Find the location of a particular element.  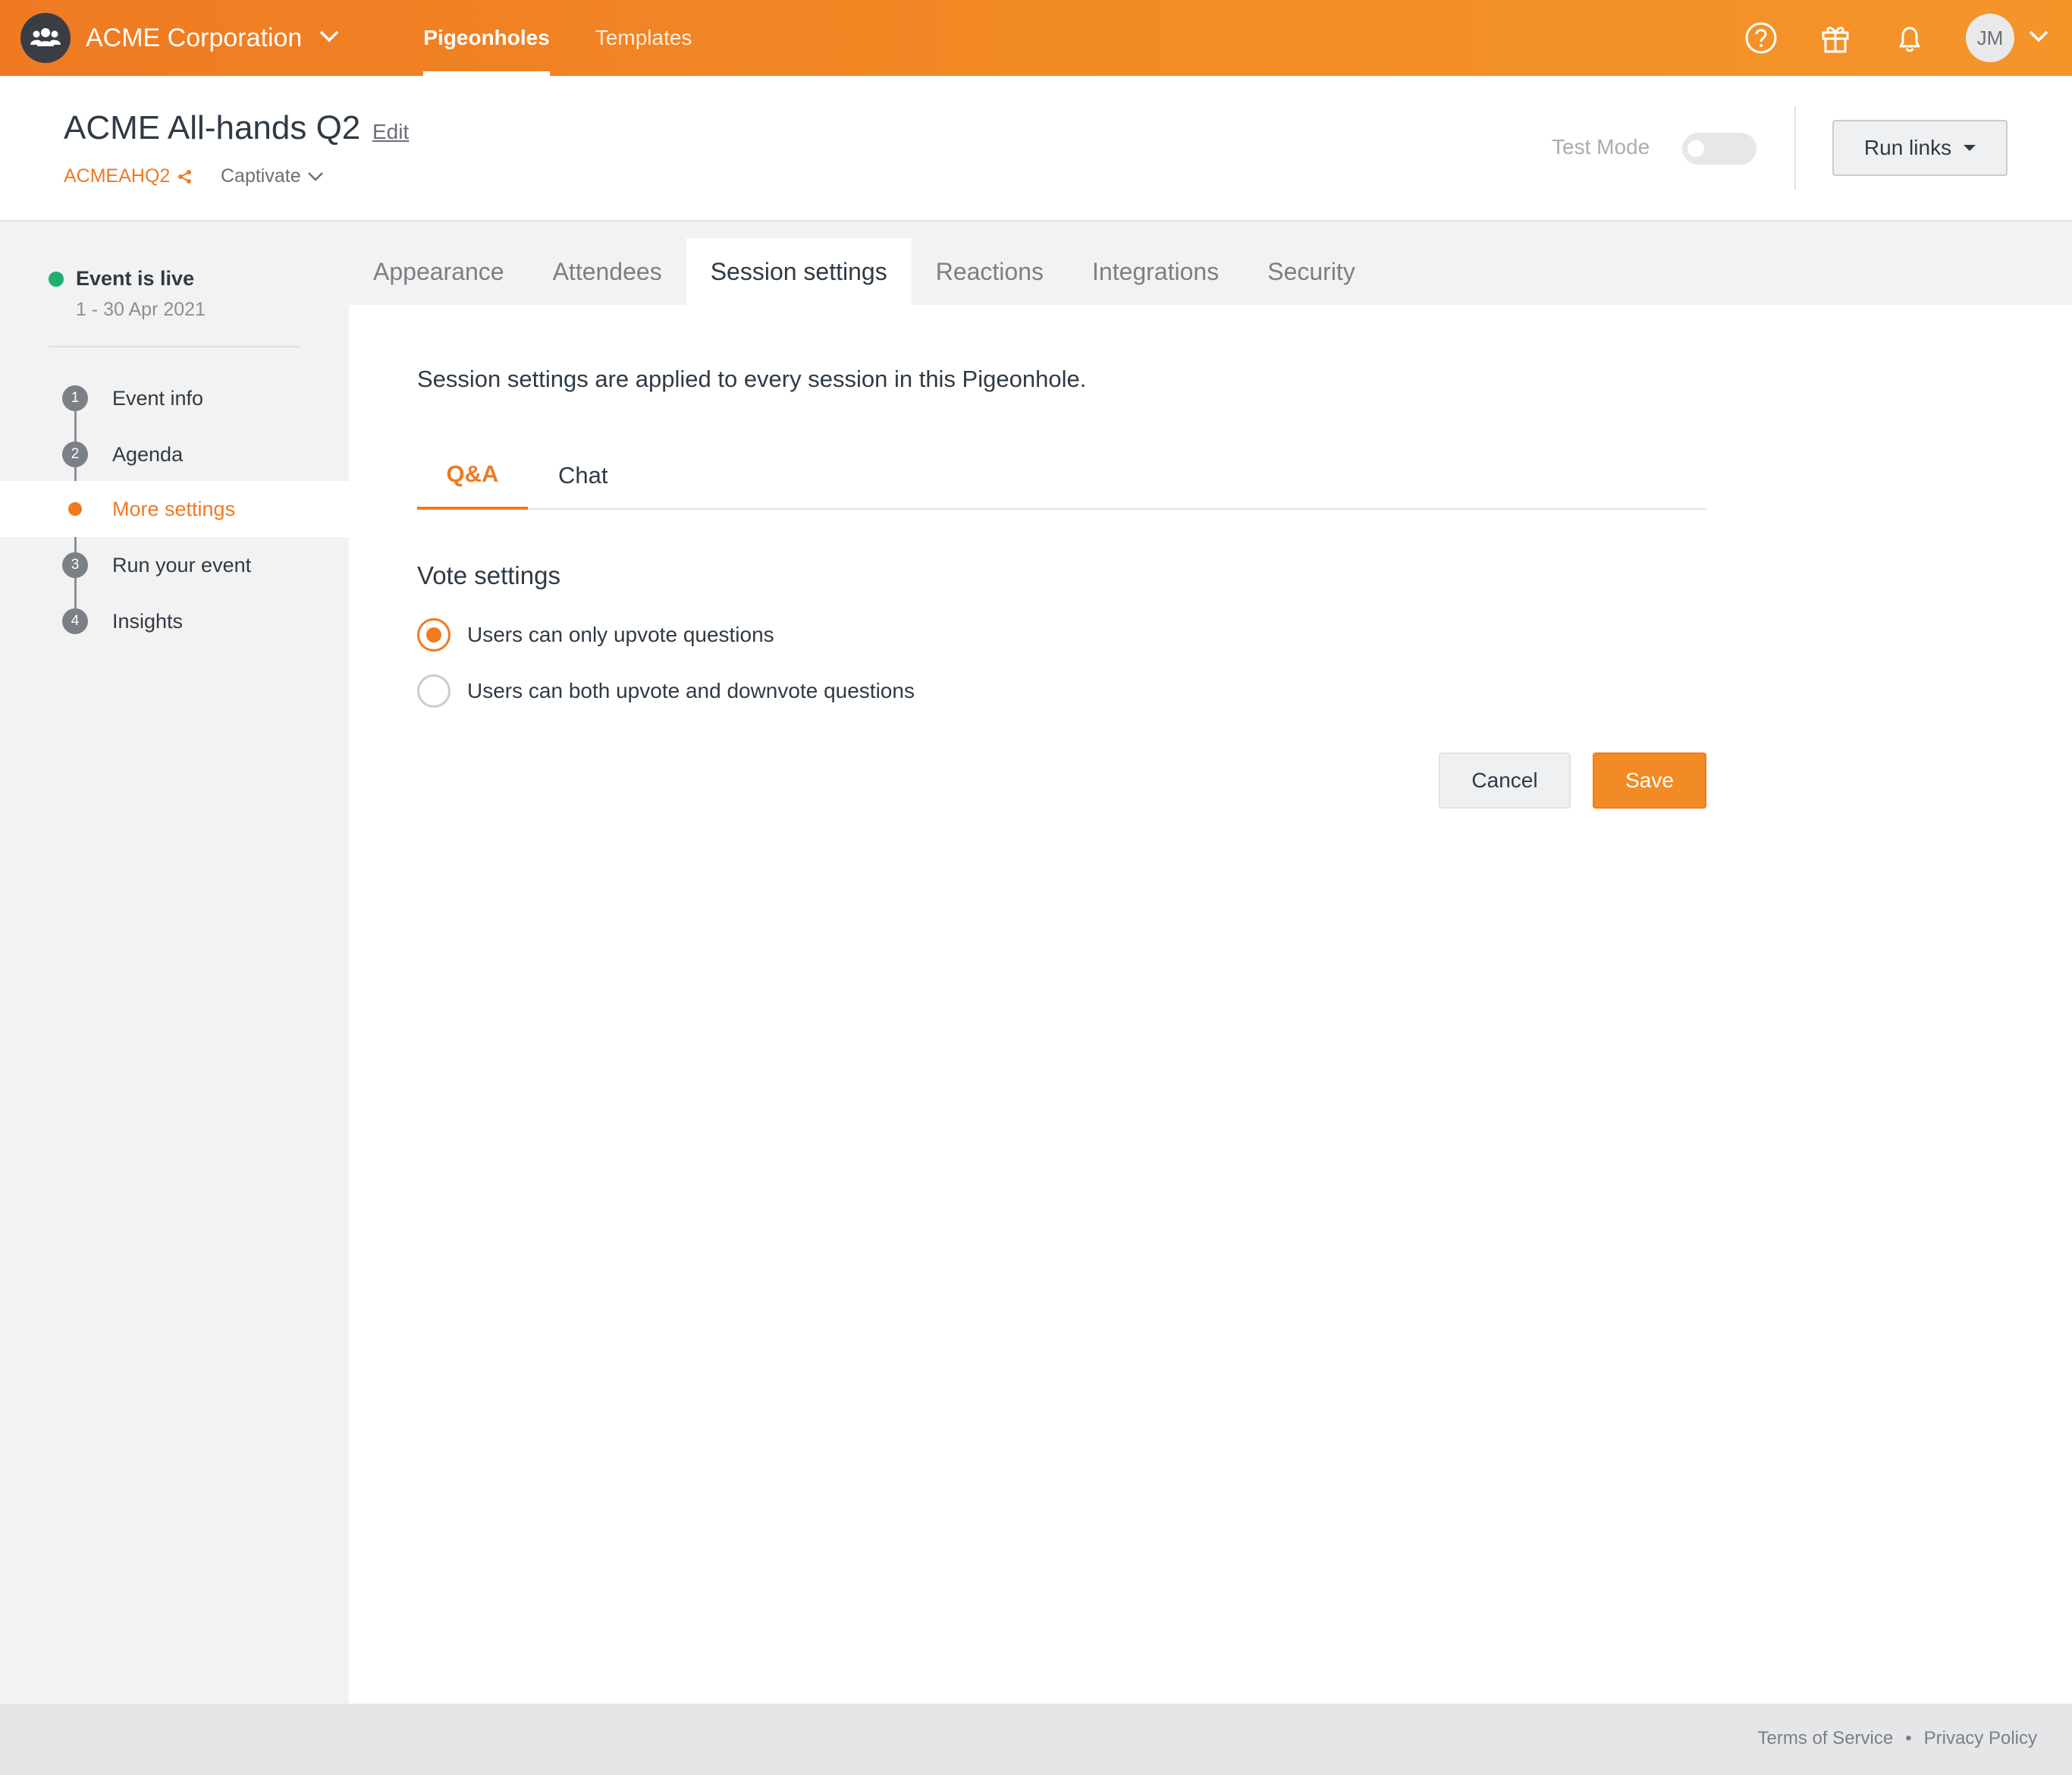

bell-icon is located at coordinates (1909, 38).